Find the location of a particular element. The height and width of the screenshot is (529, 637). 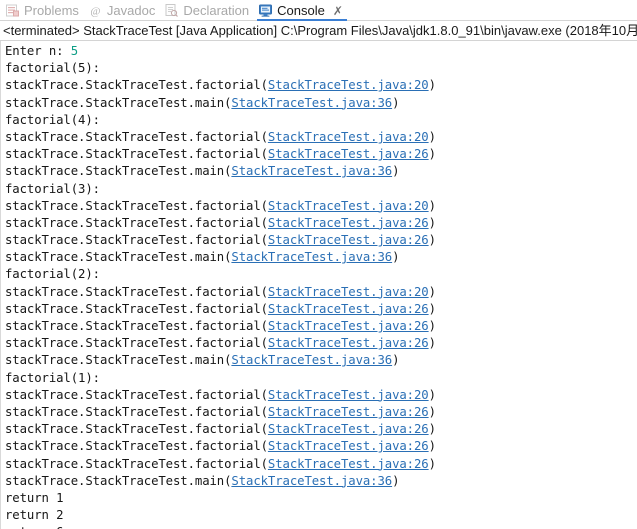

javadoc-at-icon: @ is located at coordinates (95, 10).